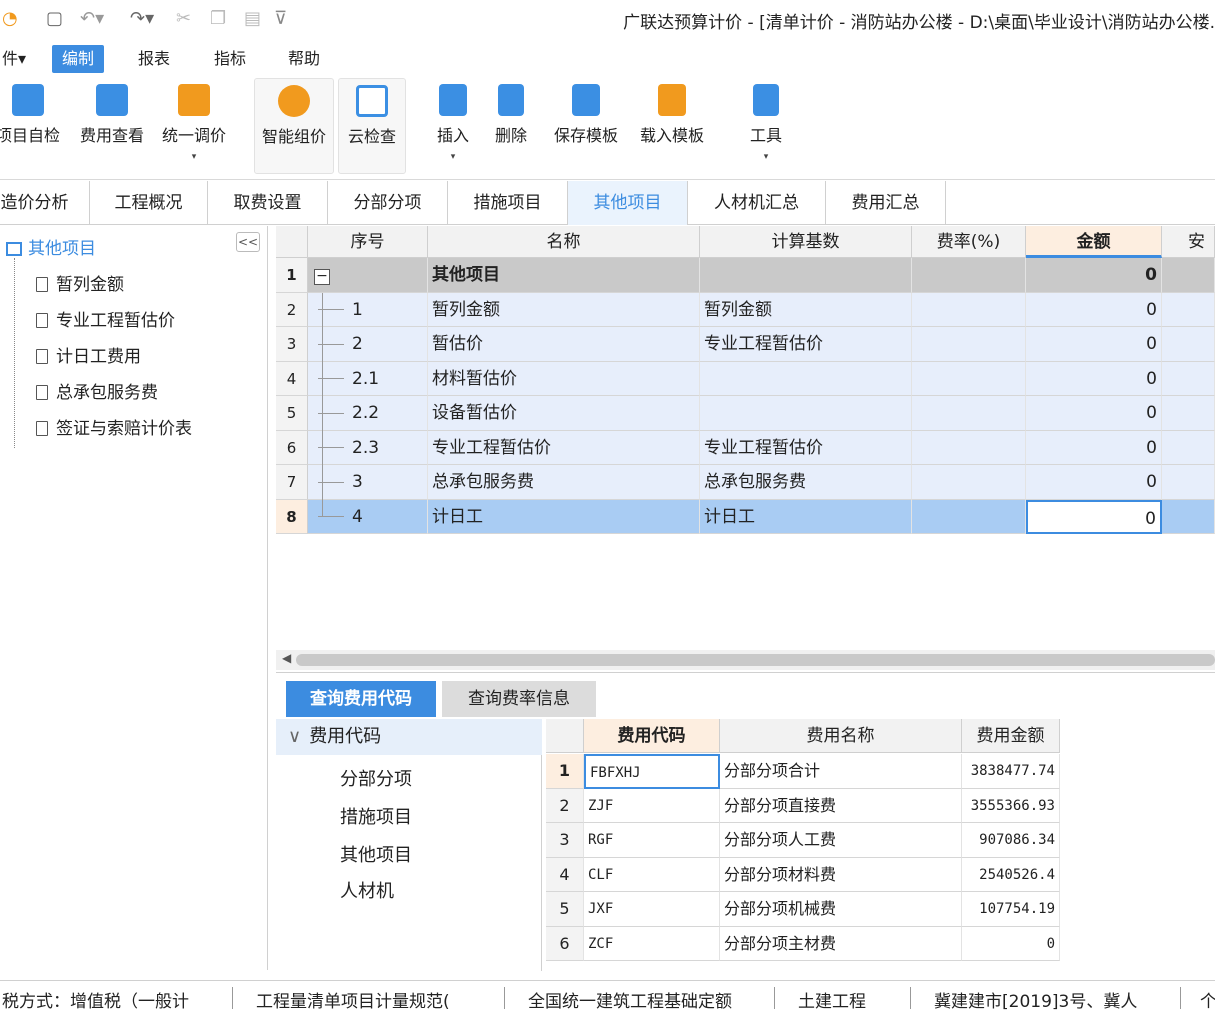 The width and height of the screenshot is (1215, 1013). I want to click on tools-button: 工具 ▾, so click(766, 126).